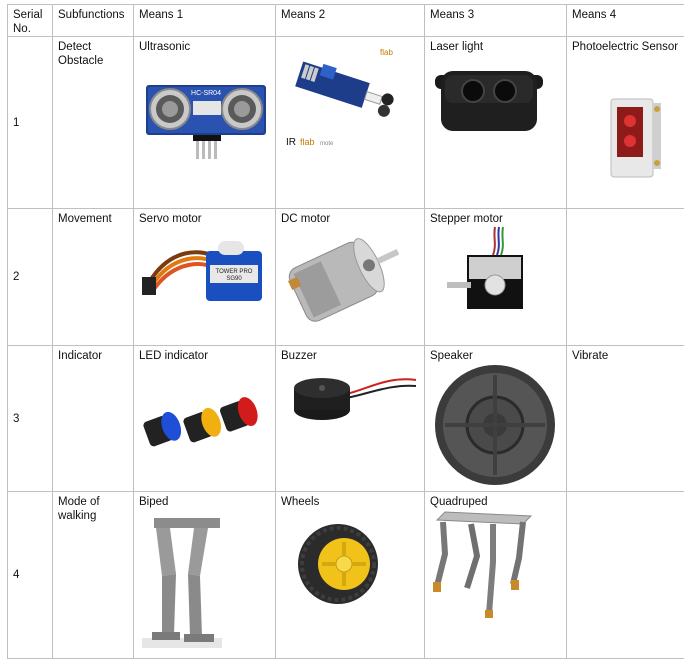 The height and width of the screenshot is (665, 684). Describe the element at coordinates (234, 272) in the screenshot. I see `servo-brand-text: TOWER PRO` at that location.